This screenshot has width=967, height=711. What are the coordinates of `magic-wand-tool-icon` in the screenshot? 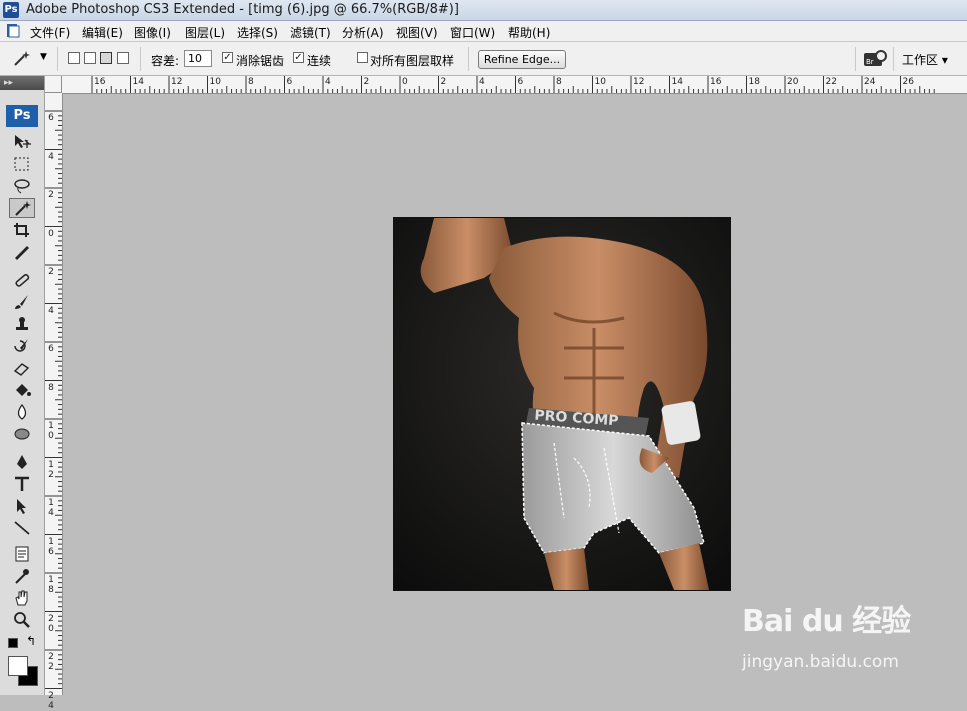 It's located at (22, 208).